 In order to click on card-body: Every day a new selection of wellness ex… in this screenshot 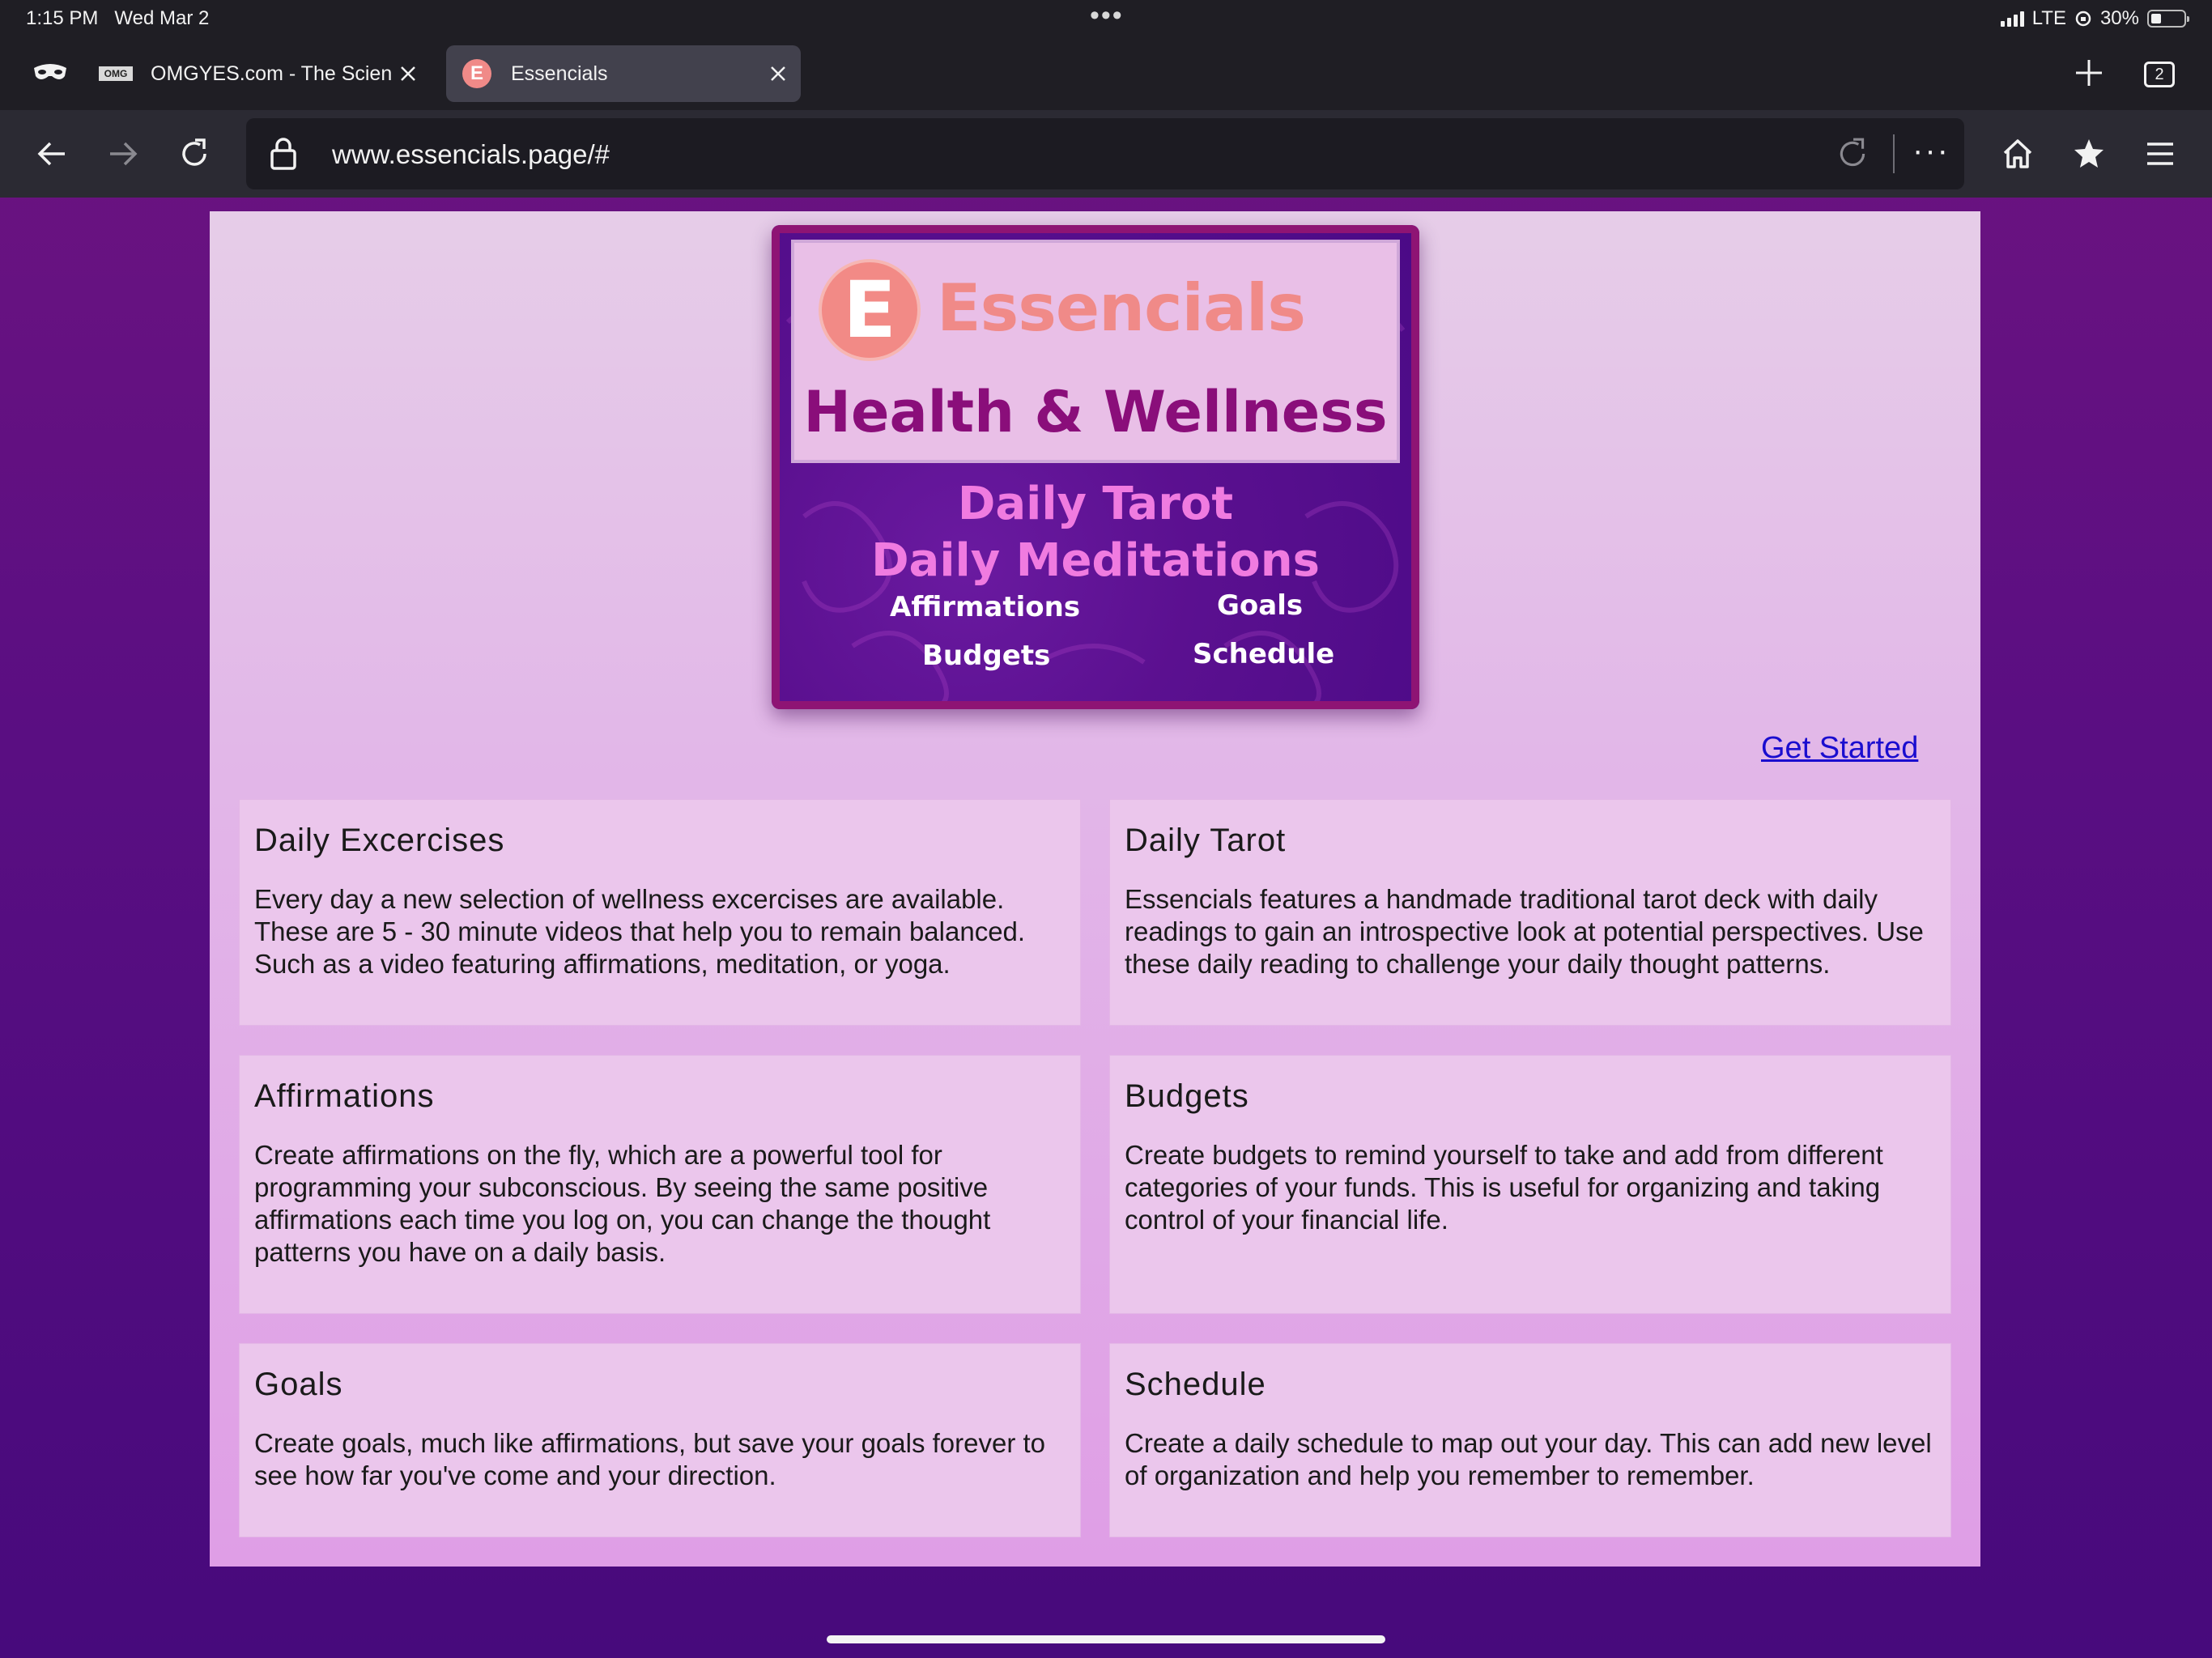, I will do `click(640, 931)`.